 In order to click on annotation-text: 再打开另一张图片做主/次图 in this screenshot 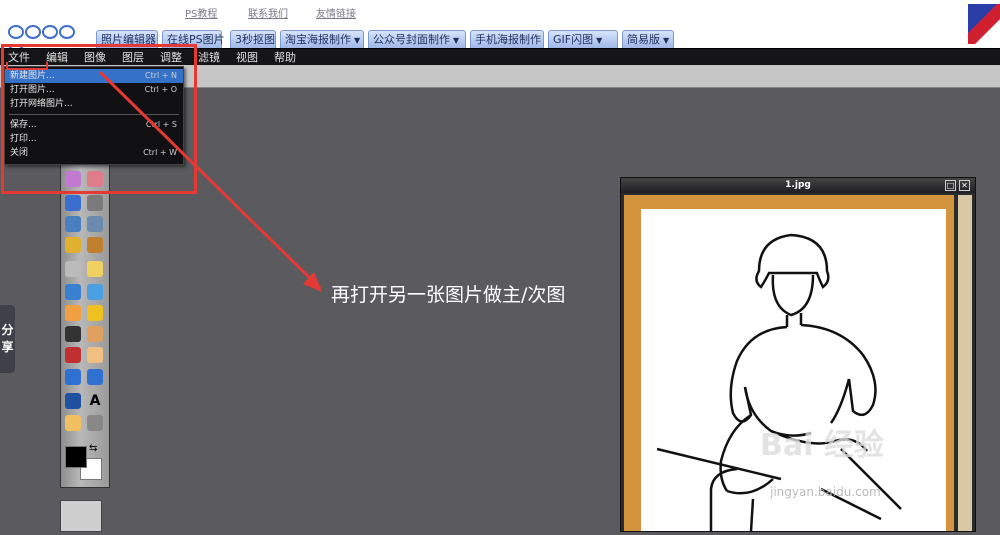, I will do `click(448, 295)`.